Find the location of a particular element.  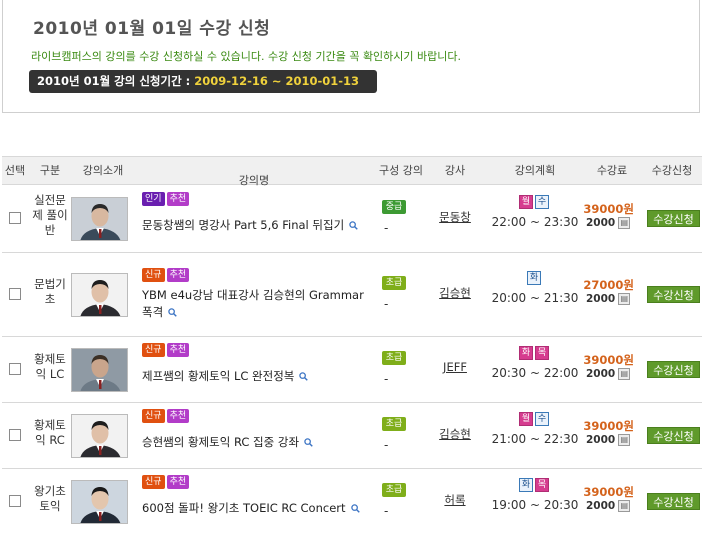

course-title: 600점 돌파! 왕기초 TOEIC RC Concert is located at coordinates (256, 509).